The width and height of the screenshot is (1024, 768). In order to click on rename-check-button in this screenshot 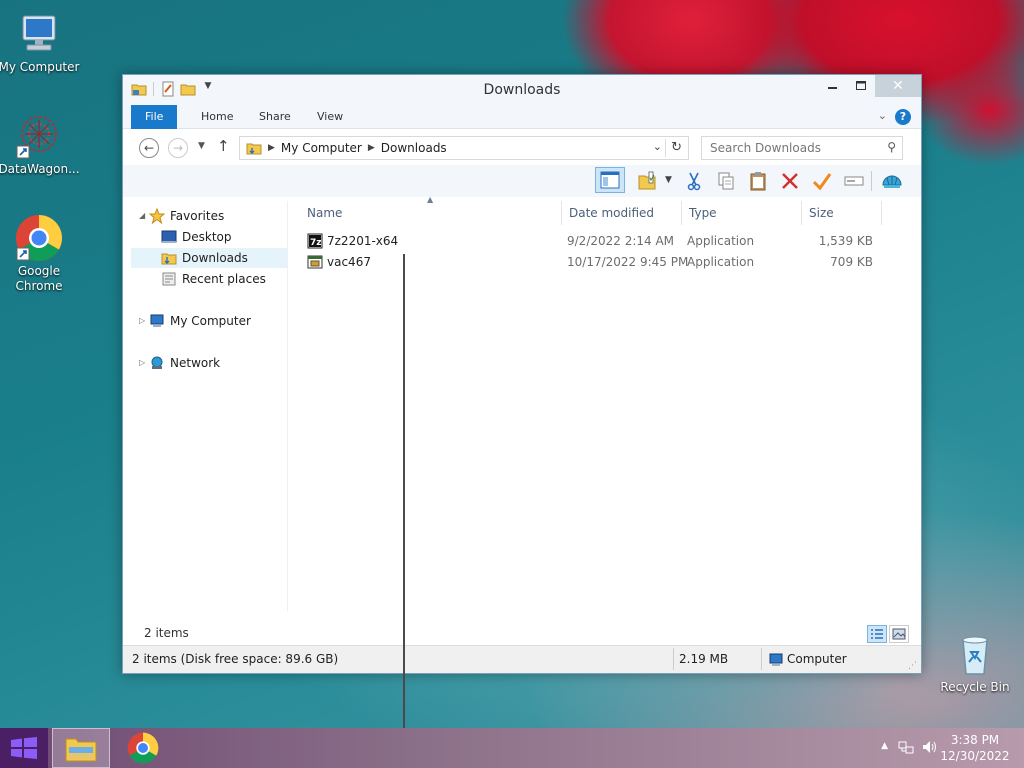, I will do `click(822, 181)`.